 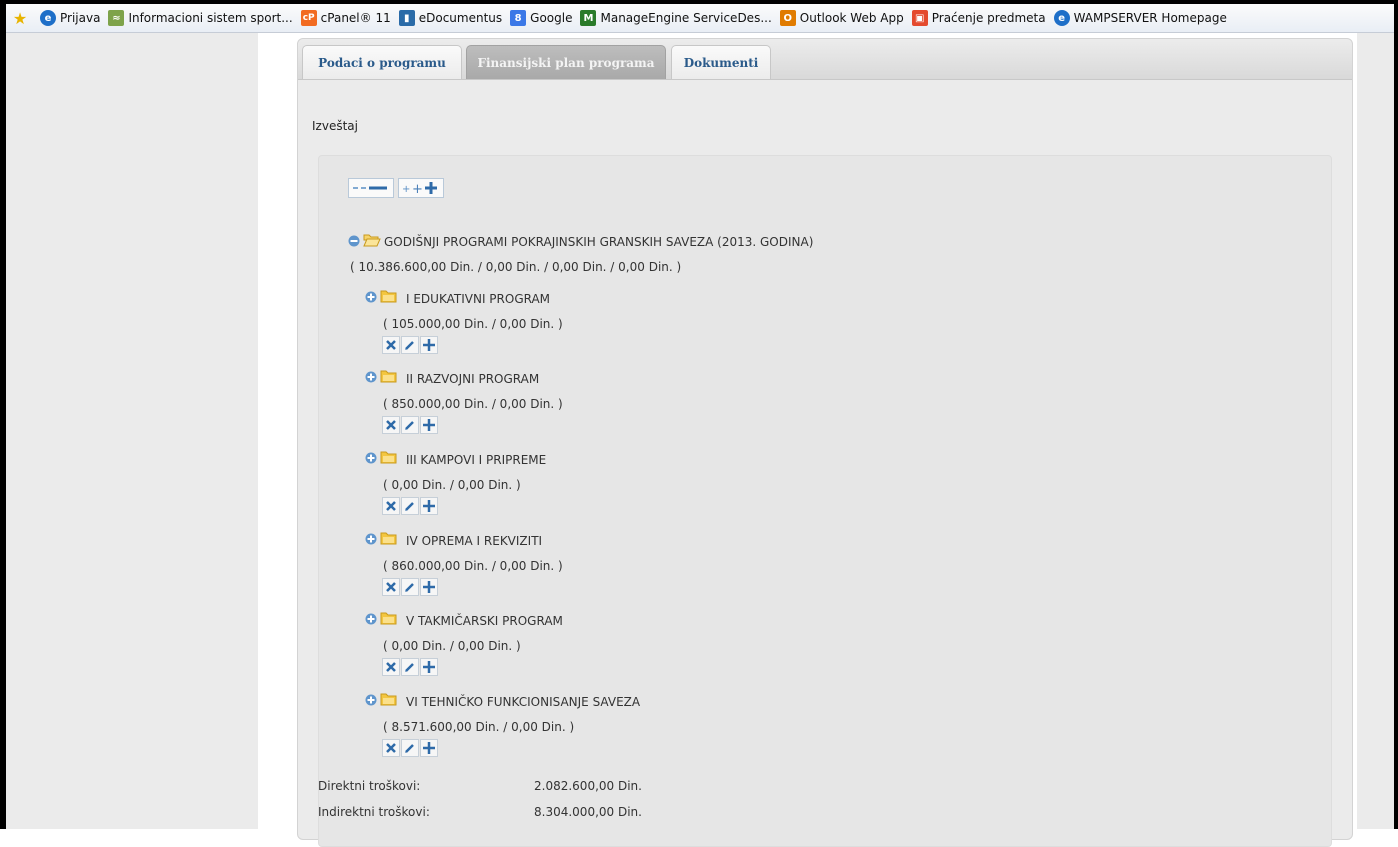 I want to click on tab-label: Dokumenti, so click(x=721, y=63).